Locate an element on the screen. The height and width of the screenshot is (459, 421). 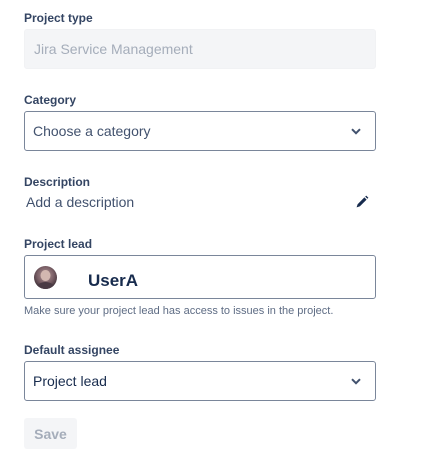
project-type-label: Project type is located at coordinates (58, 18).